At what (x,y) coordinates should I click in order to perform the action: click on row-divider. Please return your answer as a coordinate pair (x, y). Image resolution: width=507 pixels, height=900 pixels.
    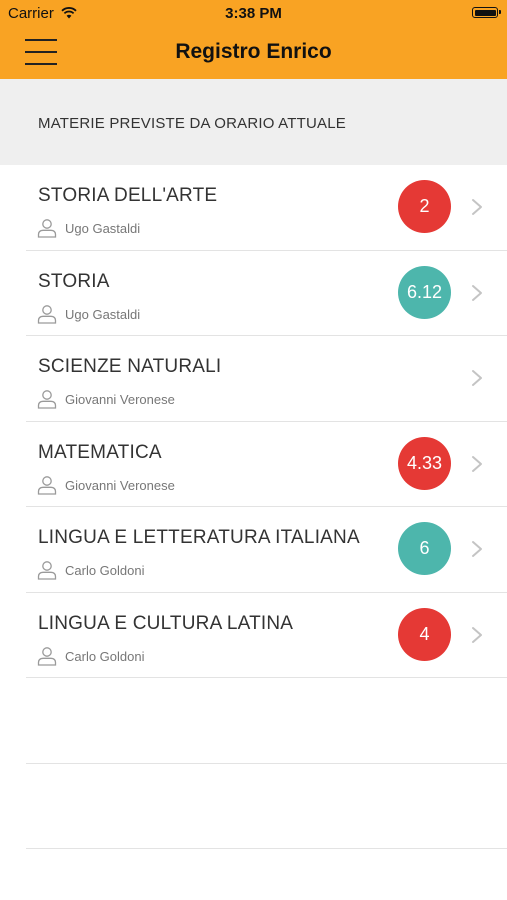
    Looking at the image, I should click on (266, 848).